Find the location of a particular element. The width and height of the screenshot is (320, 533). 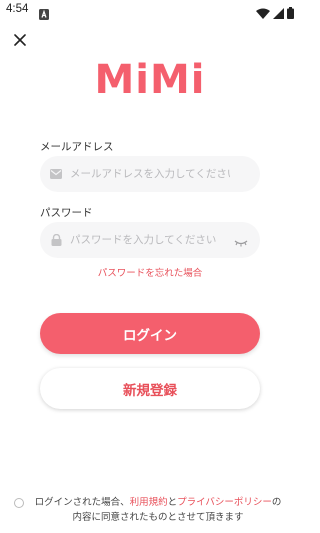

notification-a-icon is located at coordinates (44, 12).